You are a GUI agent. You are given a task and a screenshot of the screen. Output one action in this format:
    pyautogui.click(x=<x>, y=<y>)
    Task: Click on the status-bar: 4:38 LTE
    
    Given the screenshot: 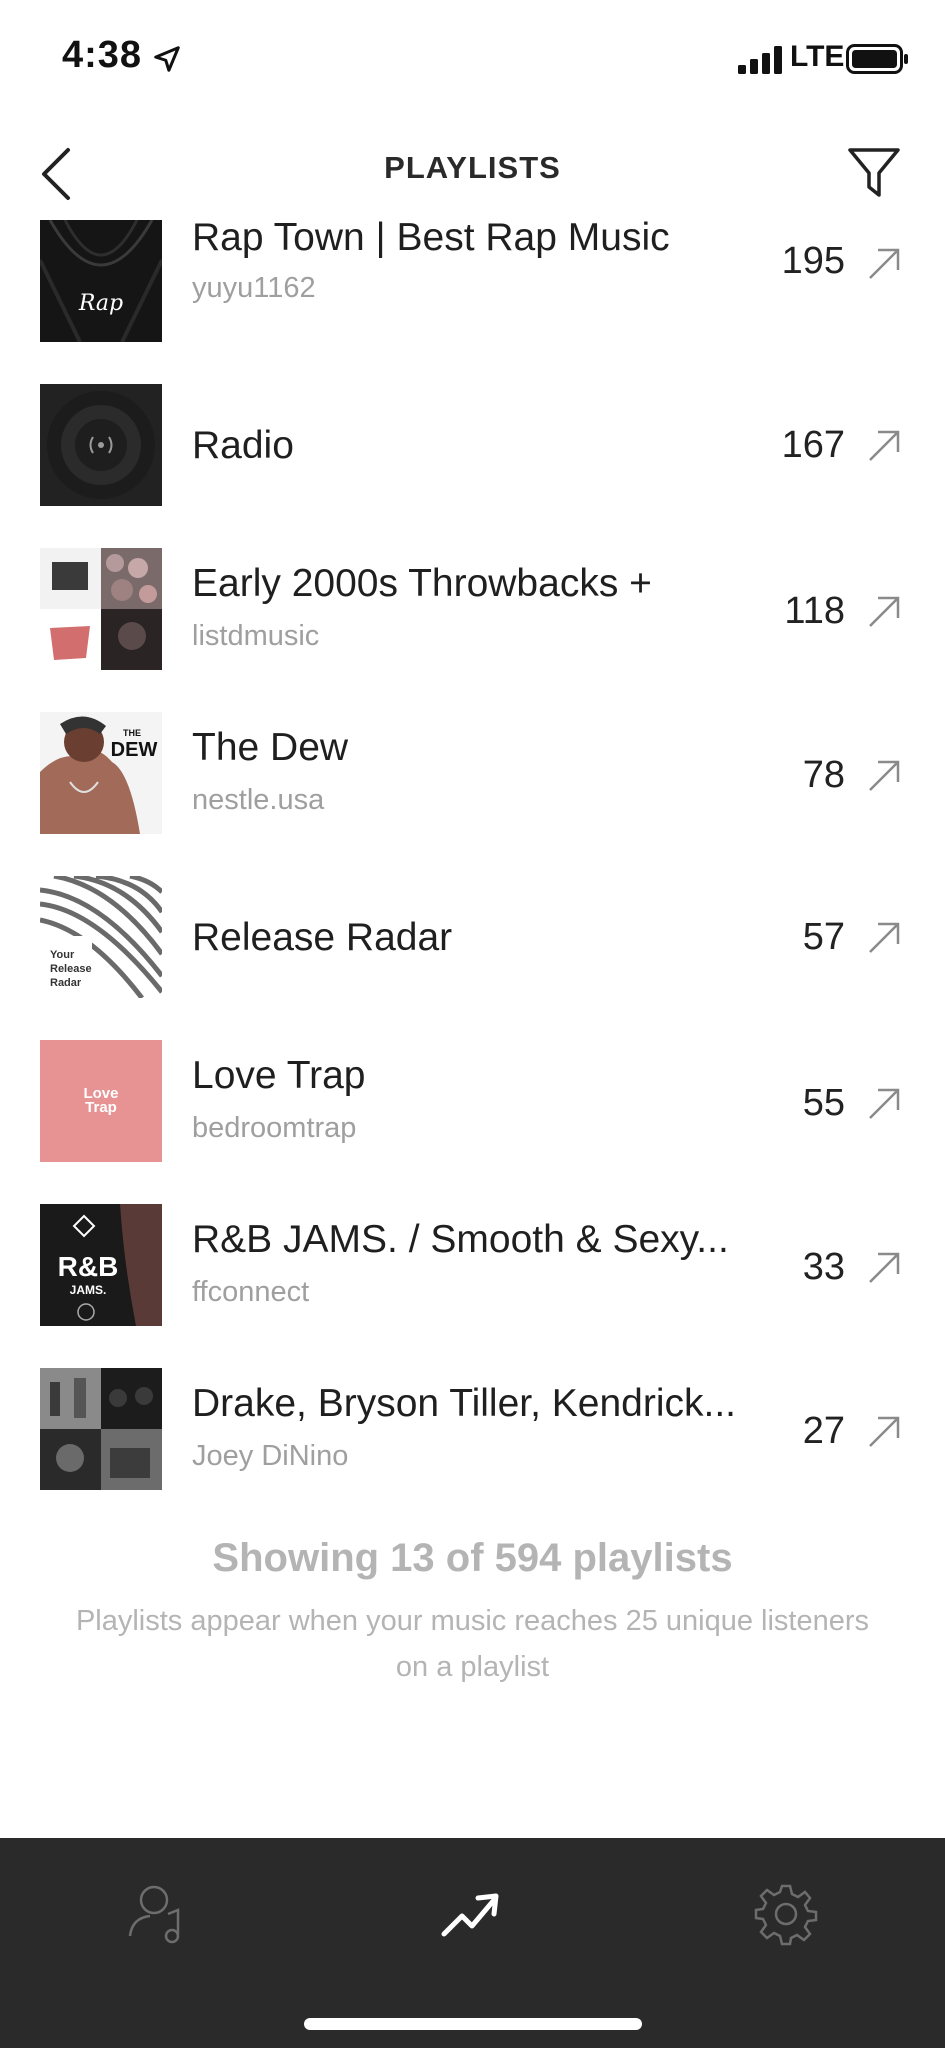 What is the action you would take?
    pyautogui.click(x=472, y=60)
    